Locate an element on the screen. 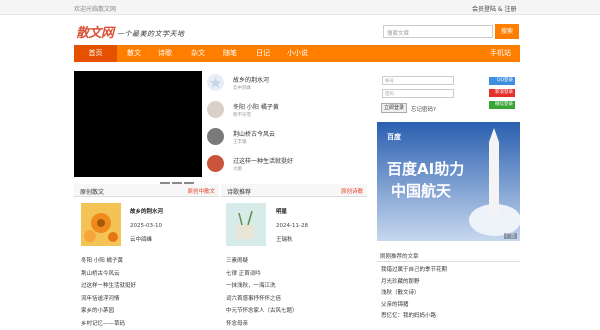 The height and width of the screenshot is (330, 600). panel-title: 原创散文 is located at coordinates (92, 191).